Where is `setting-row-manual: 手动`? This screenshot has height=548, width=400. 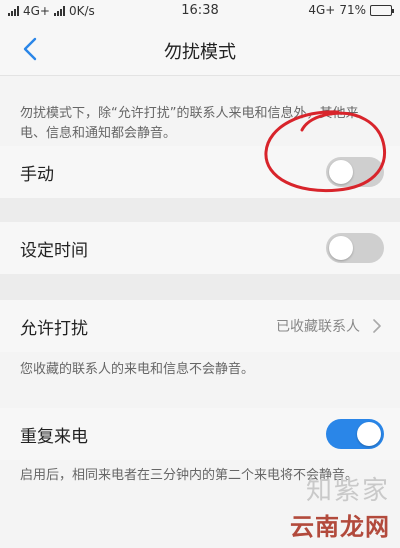 setting-row-manual: 手动 is located at coordinates (200, 172).